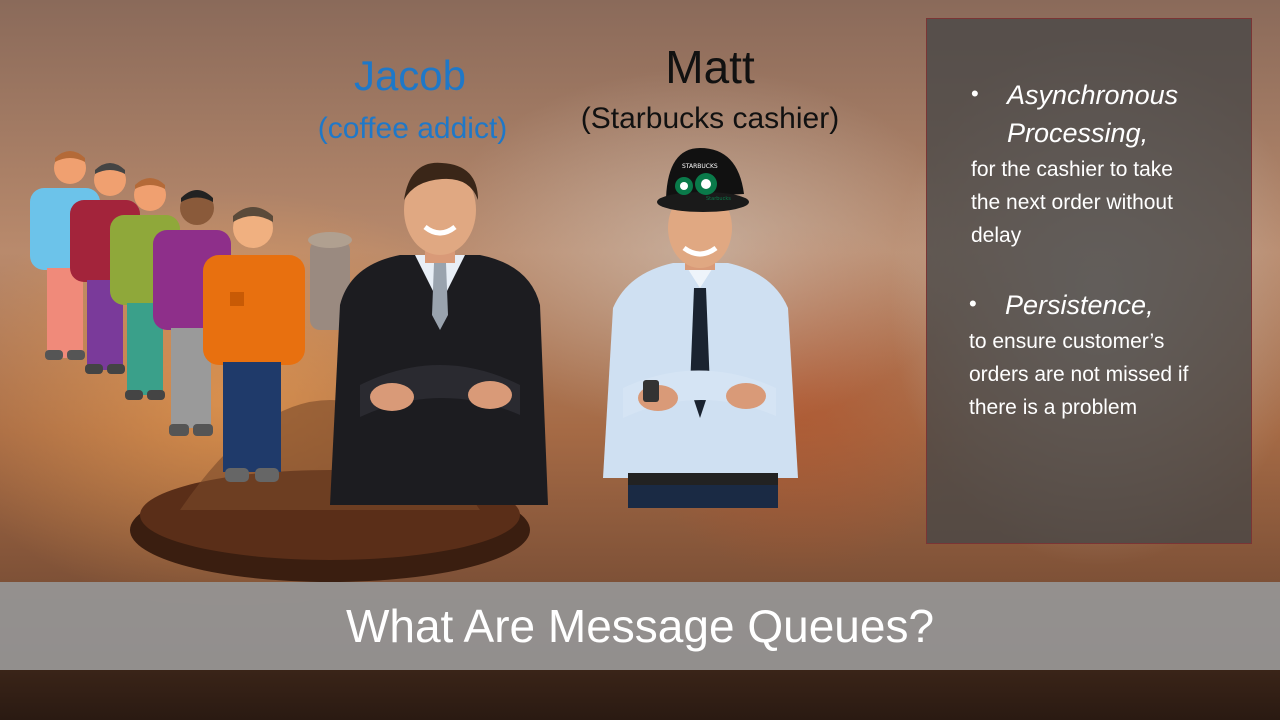  I want to click on customer-queue-illustration, so click(167, 316).